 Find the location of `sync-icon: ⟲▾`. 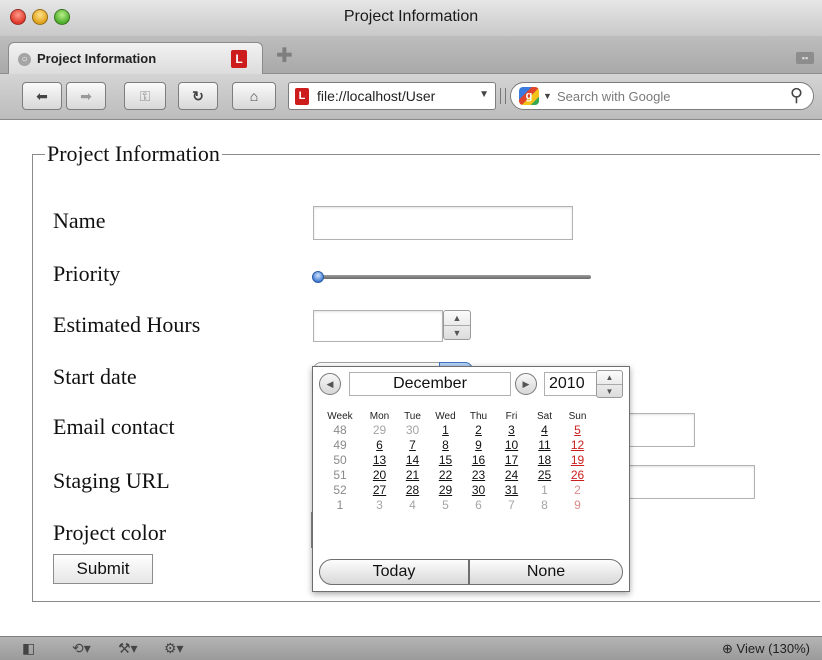

sync-icon: ⟲▾ is located at coordinates (81, 648).